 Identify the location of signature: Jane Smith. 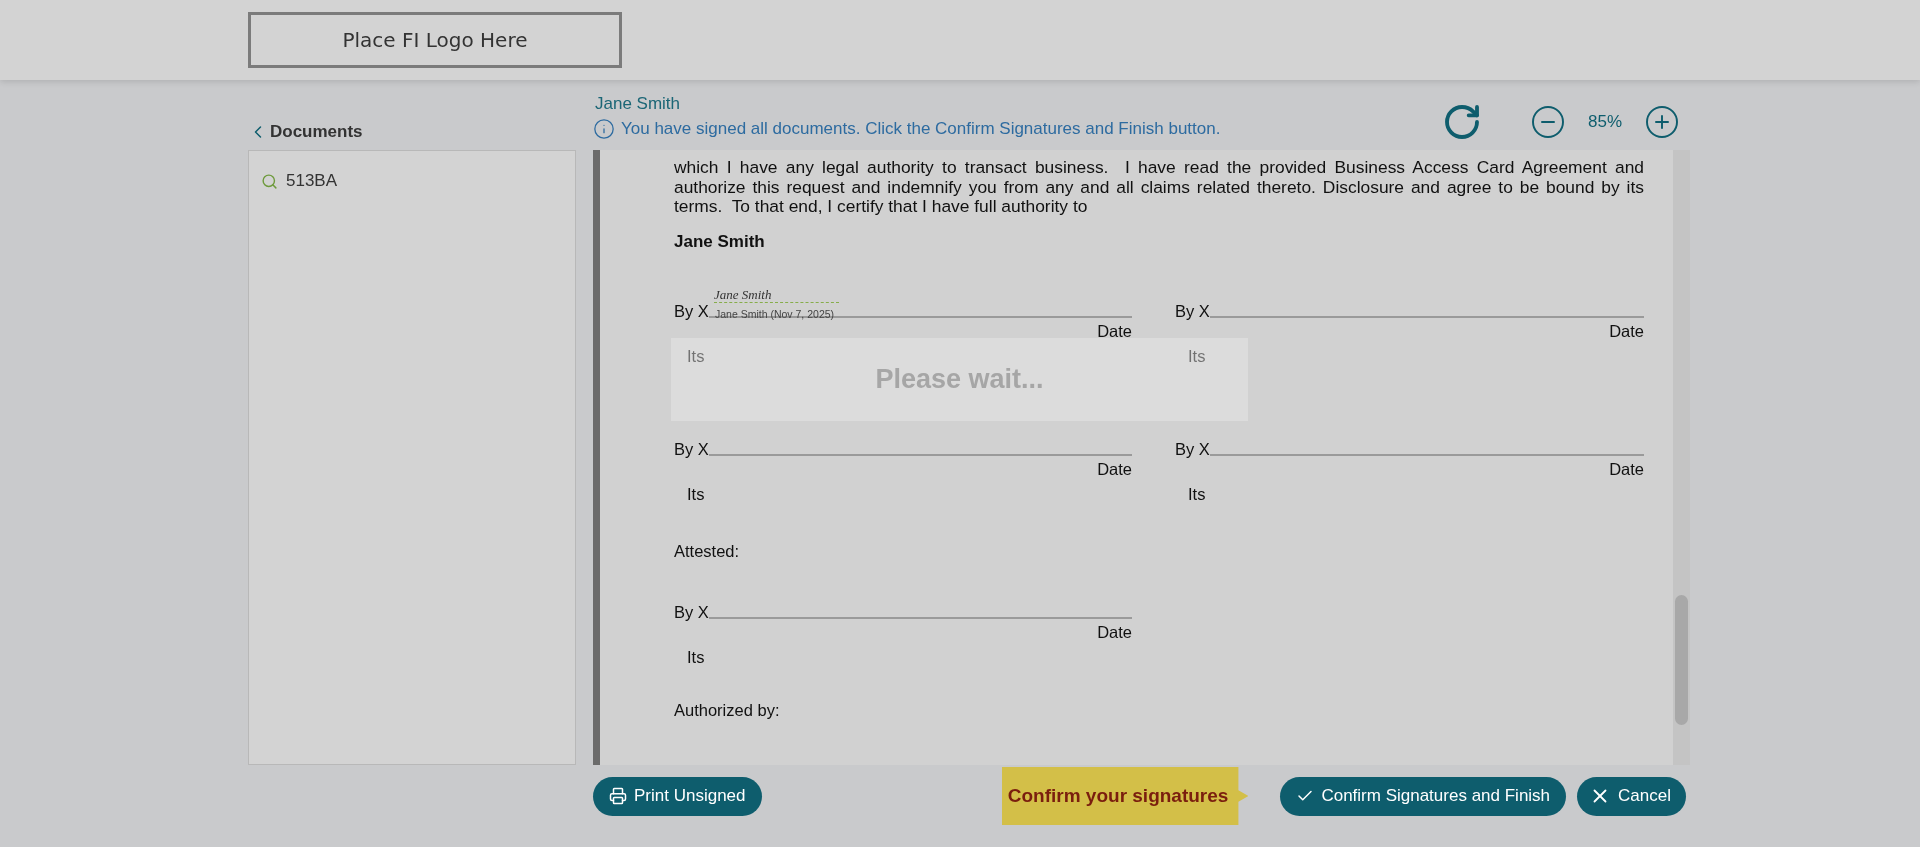
(776, 295).